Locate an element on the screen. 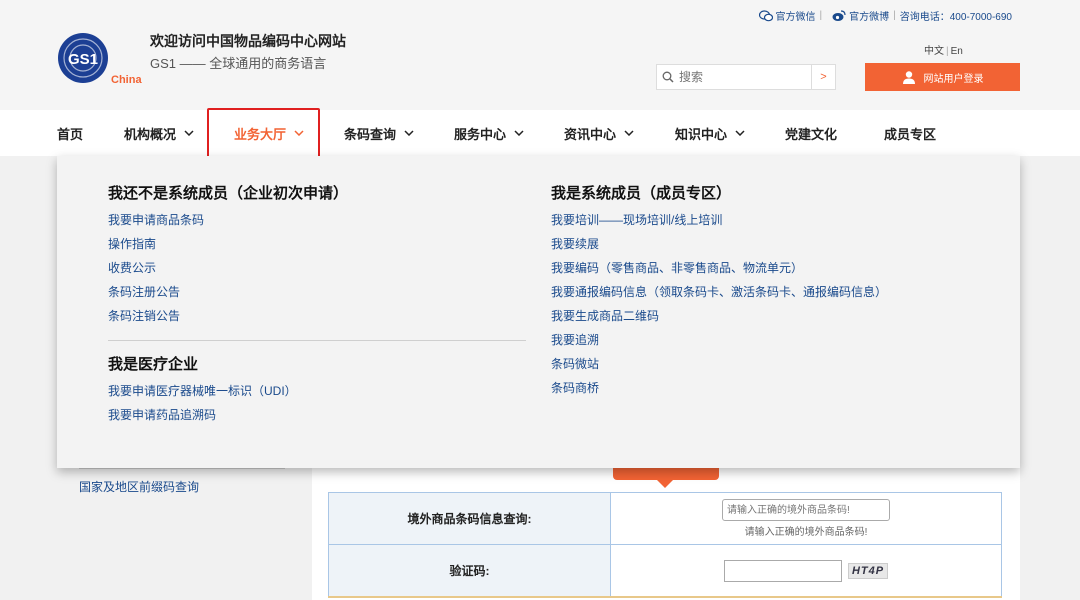 The width and height of the screenshot is (1080, 600). dropdown-link: 我要通报编码信息（领取条码卡、激活条码卡、通报编码信息） is located at coordinates (719, 292).